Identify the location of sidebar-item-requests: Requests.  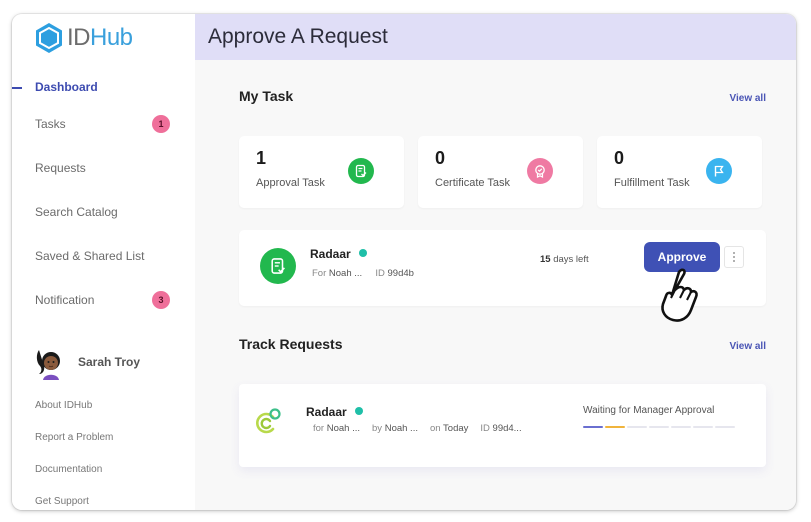
(103, 168).